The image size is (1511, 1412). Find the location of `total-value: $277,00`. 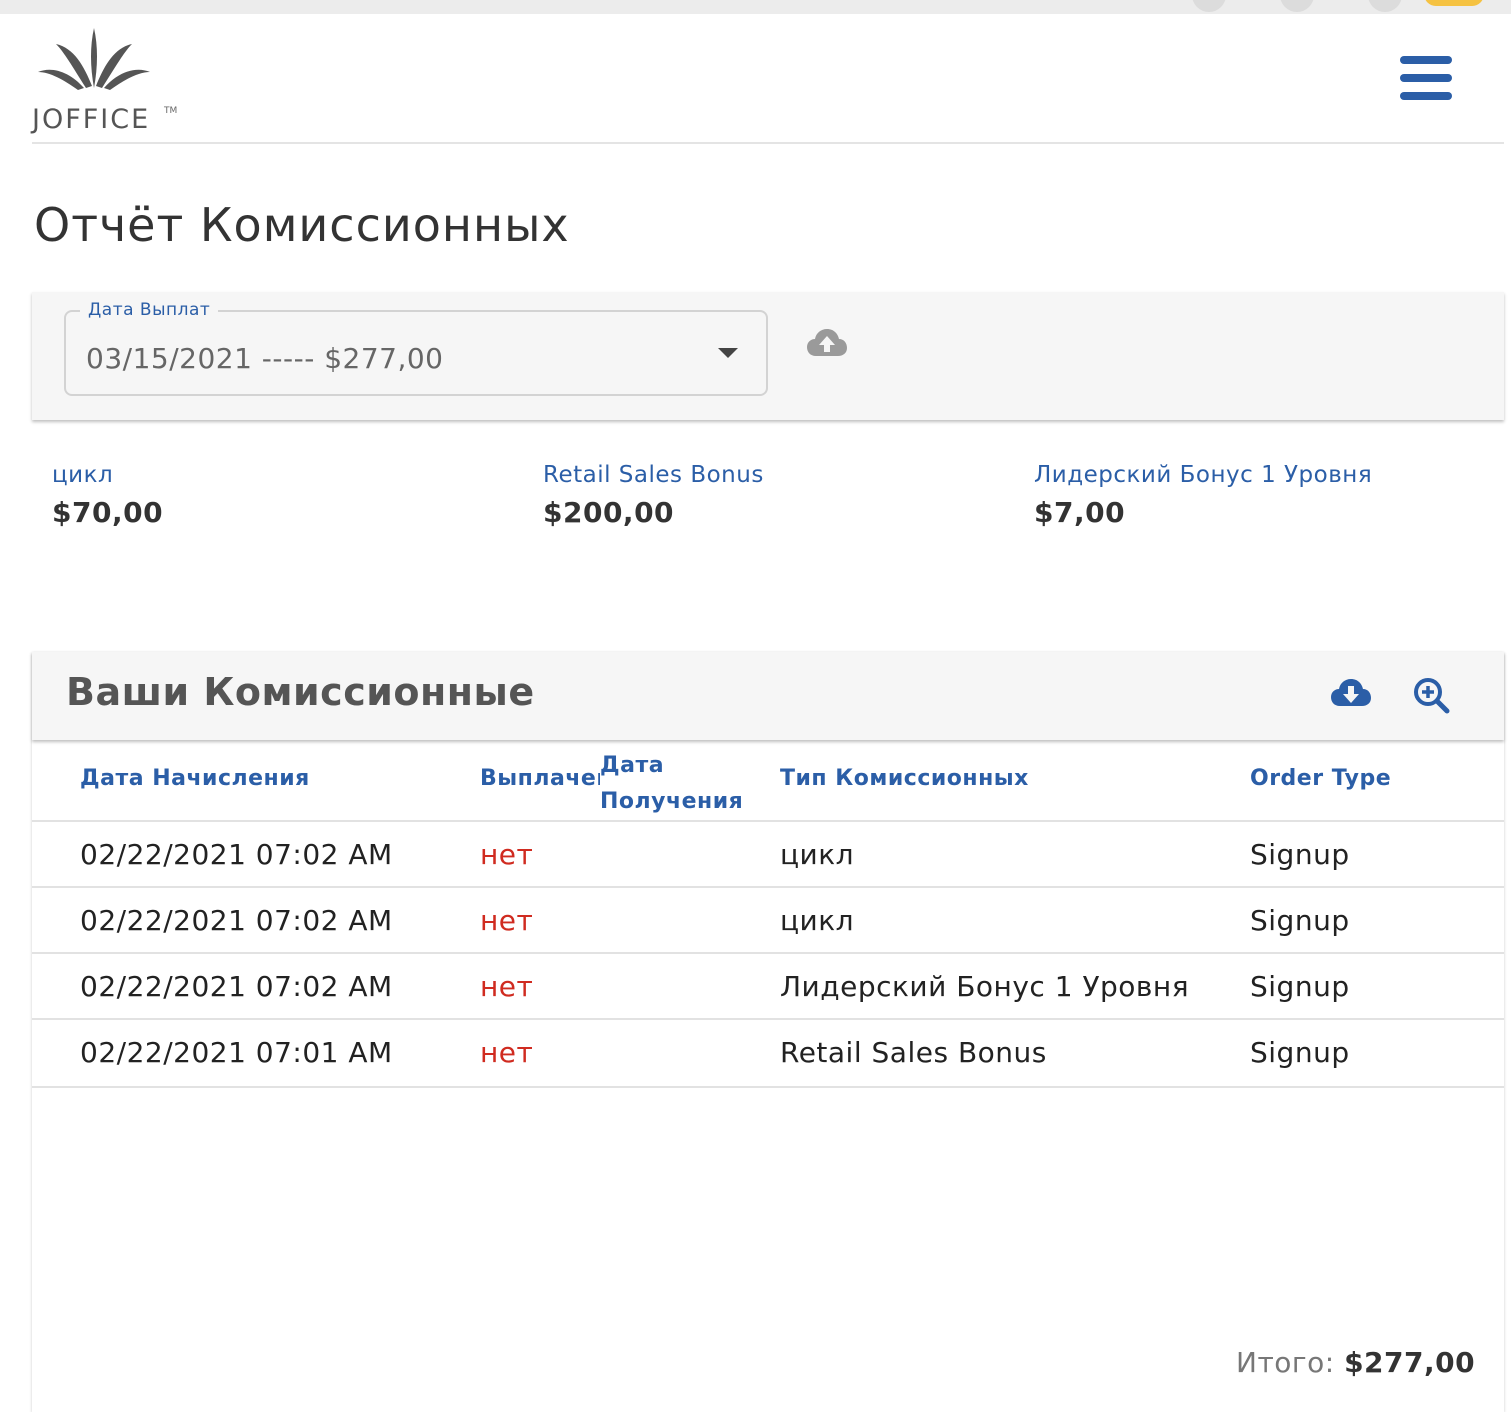

total-value: $277,00 is located at coordinates (1410, 1362).